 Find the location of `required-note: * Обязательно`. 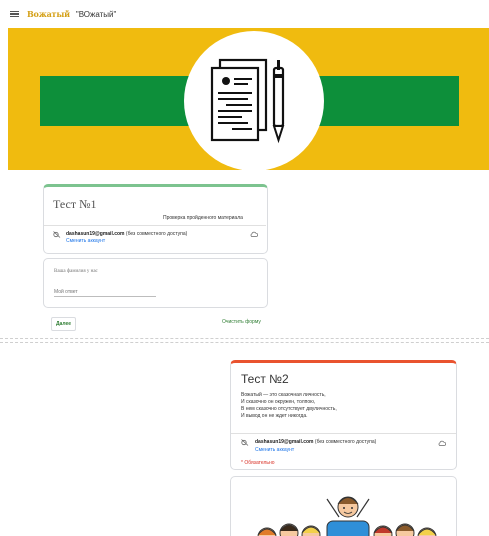

required-note: * Обязательно is located at coordinates (258, 463).